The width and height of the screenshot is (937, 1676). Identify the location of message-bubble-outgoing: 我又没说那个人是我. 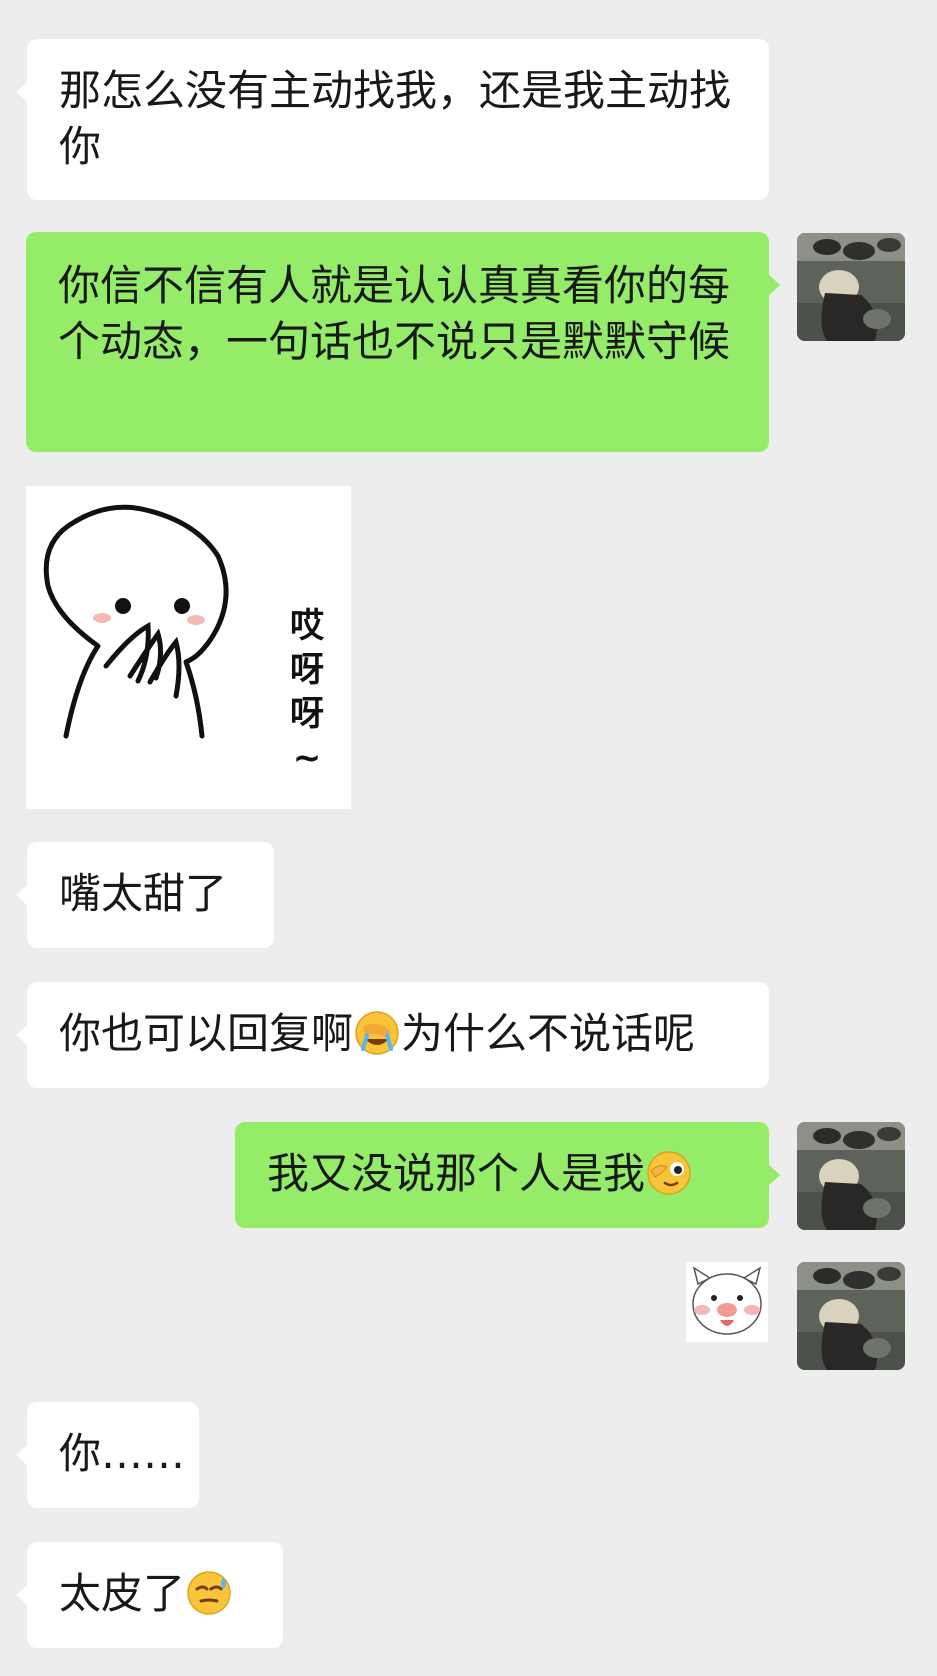
(507, 1175).